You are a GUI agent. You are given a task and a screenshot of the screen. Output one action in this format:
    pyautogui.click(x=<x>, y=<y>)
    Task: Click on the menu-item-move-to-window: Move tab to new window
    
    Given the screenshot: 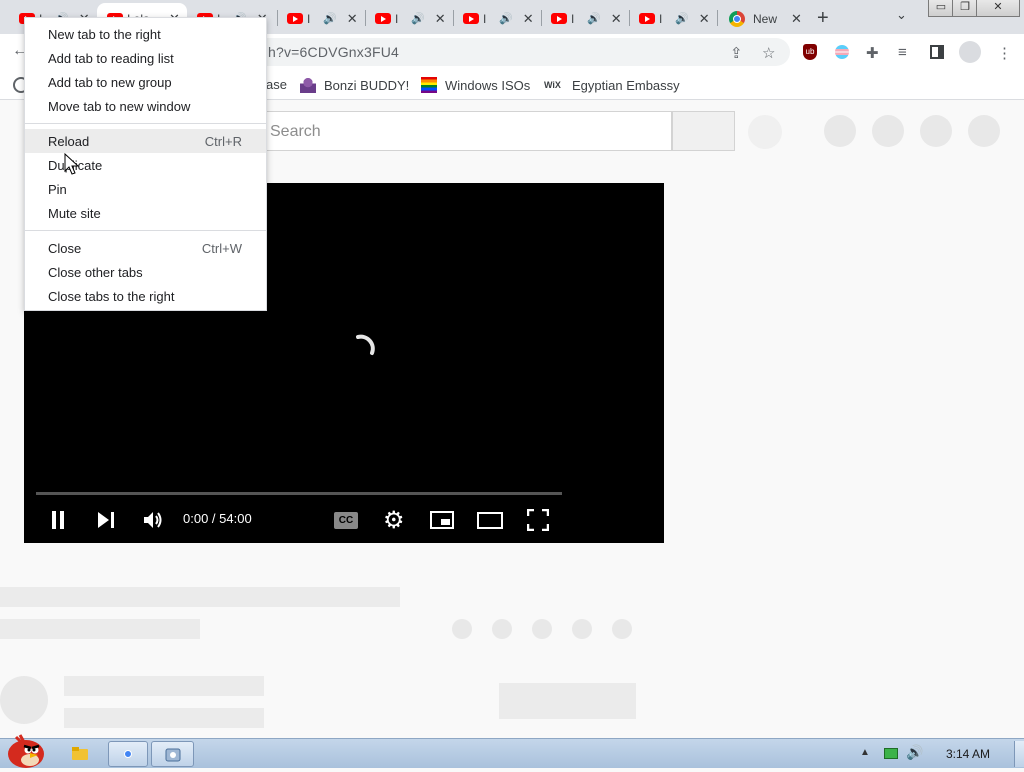 What is the action you would take?
    pyautogui.click(x=145, y=106)
    